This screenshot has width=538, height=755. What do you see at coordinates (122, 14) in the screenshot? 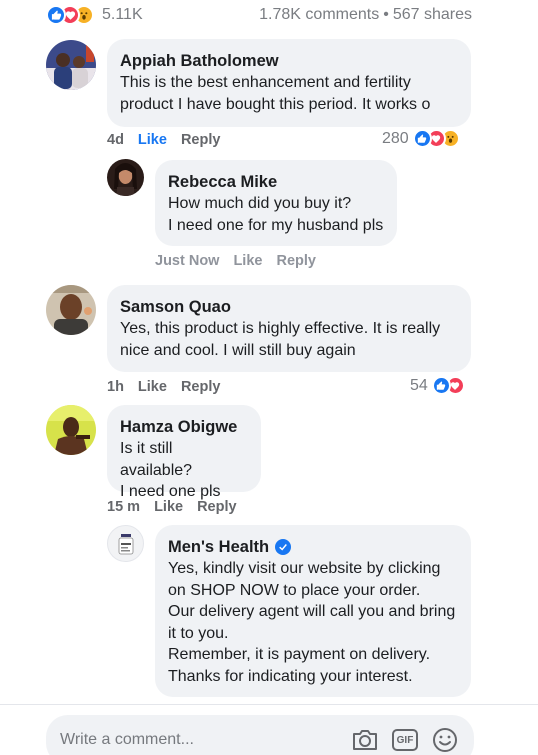
I see `reaction-count: 5.11K` at bounding box center [122, 14].